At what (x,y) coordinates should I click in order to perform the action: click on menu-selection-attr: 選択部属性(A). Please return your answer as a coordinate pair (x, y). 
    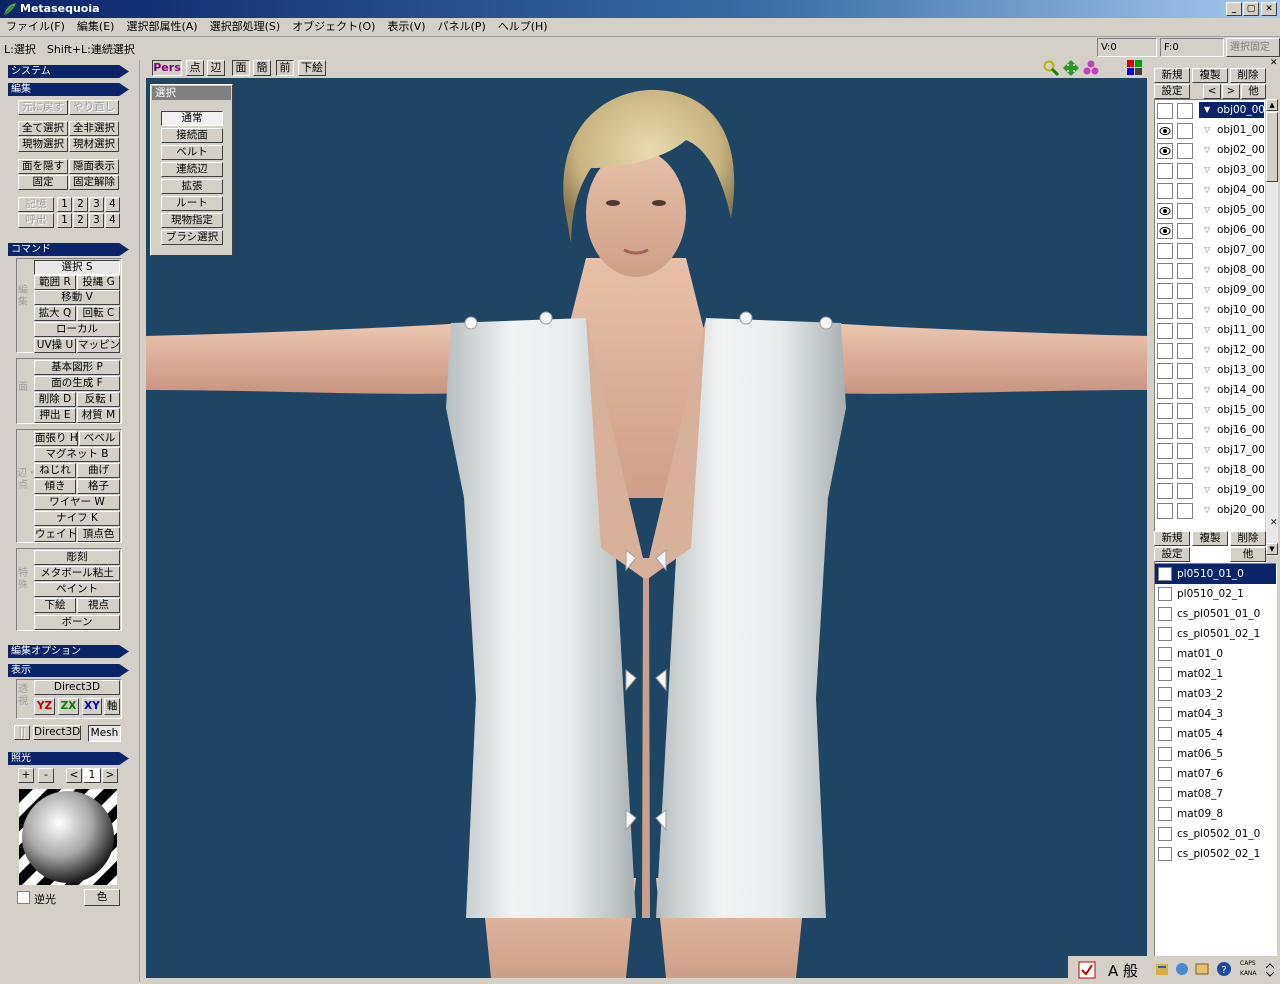
    Looking at the image, I should click on (161, 27).